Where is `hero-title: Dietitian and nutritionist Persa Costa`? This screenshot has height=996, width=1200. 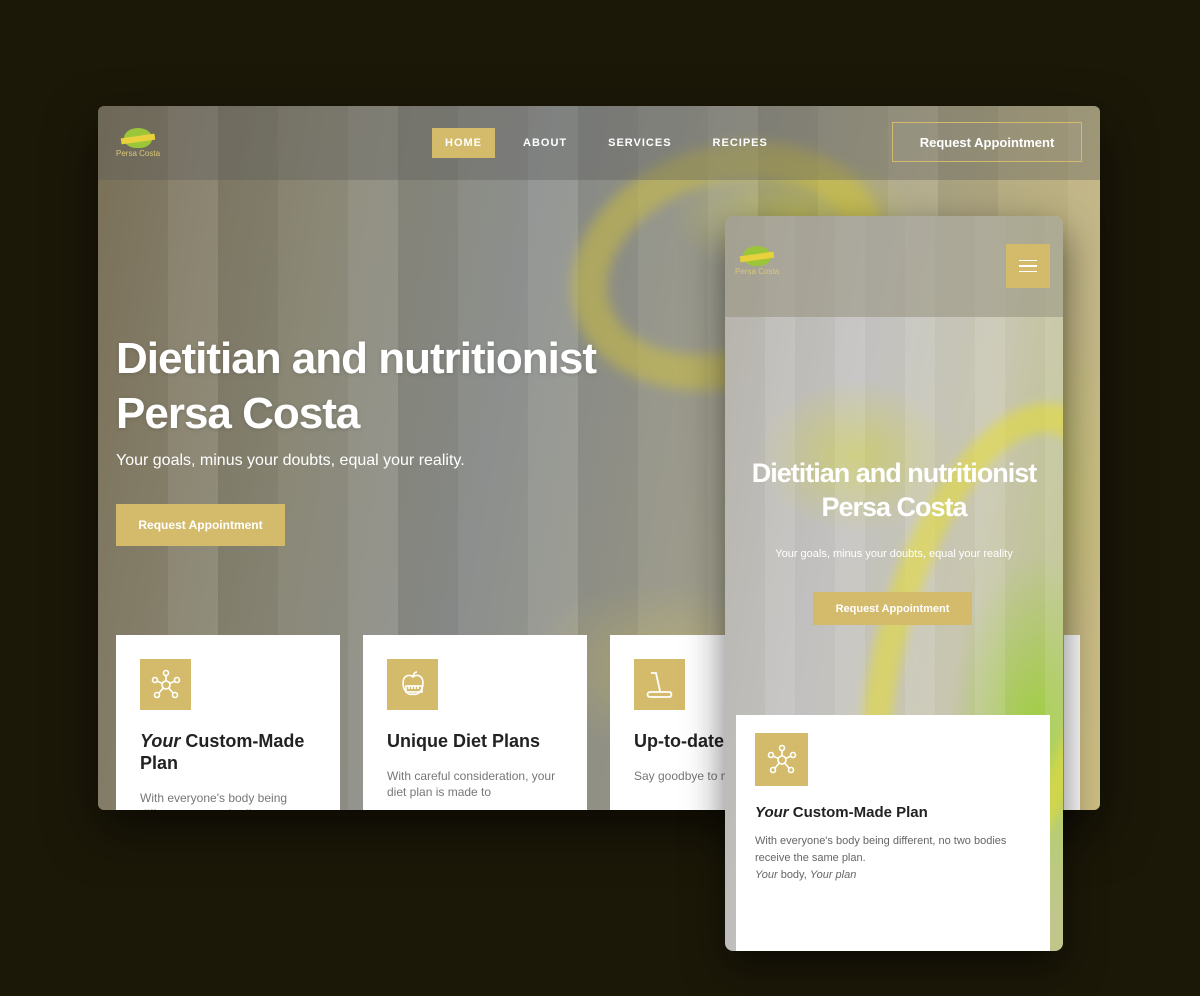 hero-title: Dietitian and nutritionist Persa Costa is located at coordinates (396, 386).